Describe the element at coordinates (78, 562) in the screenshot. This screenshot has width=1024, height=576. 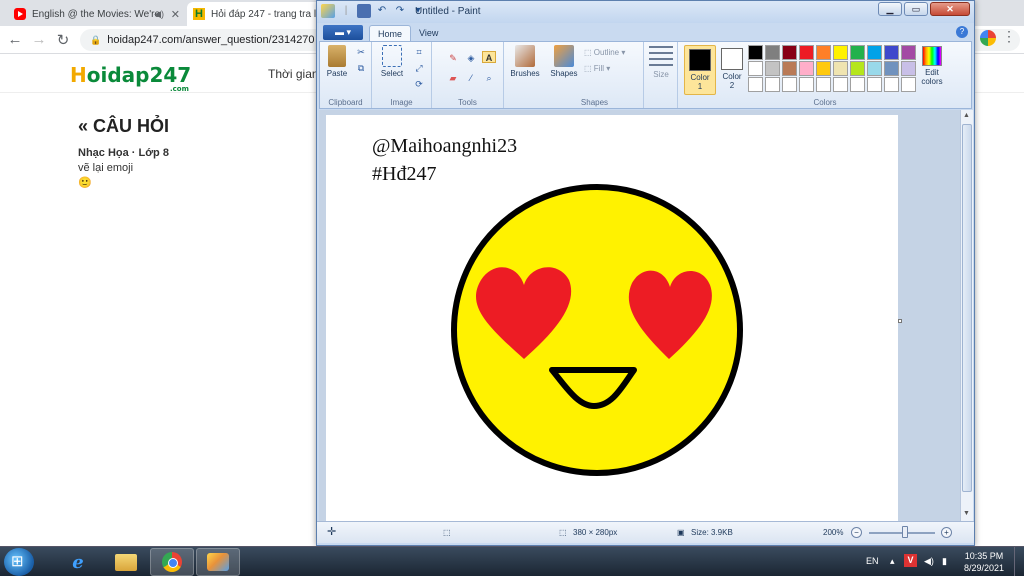
I see `internet-explorer-icon: e` at that location.